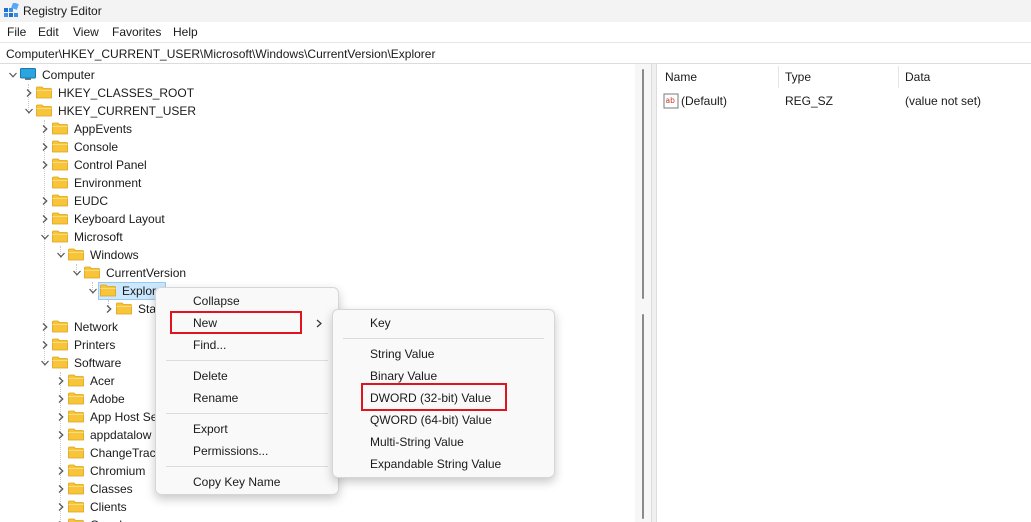 The width and height of the screenshot is (1031, 522). What do you see at coordinates (215, 398) in the screenshot?
I see `menu-item-rename: Rename` at bounding box center [215, 398].